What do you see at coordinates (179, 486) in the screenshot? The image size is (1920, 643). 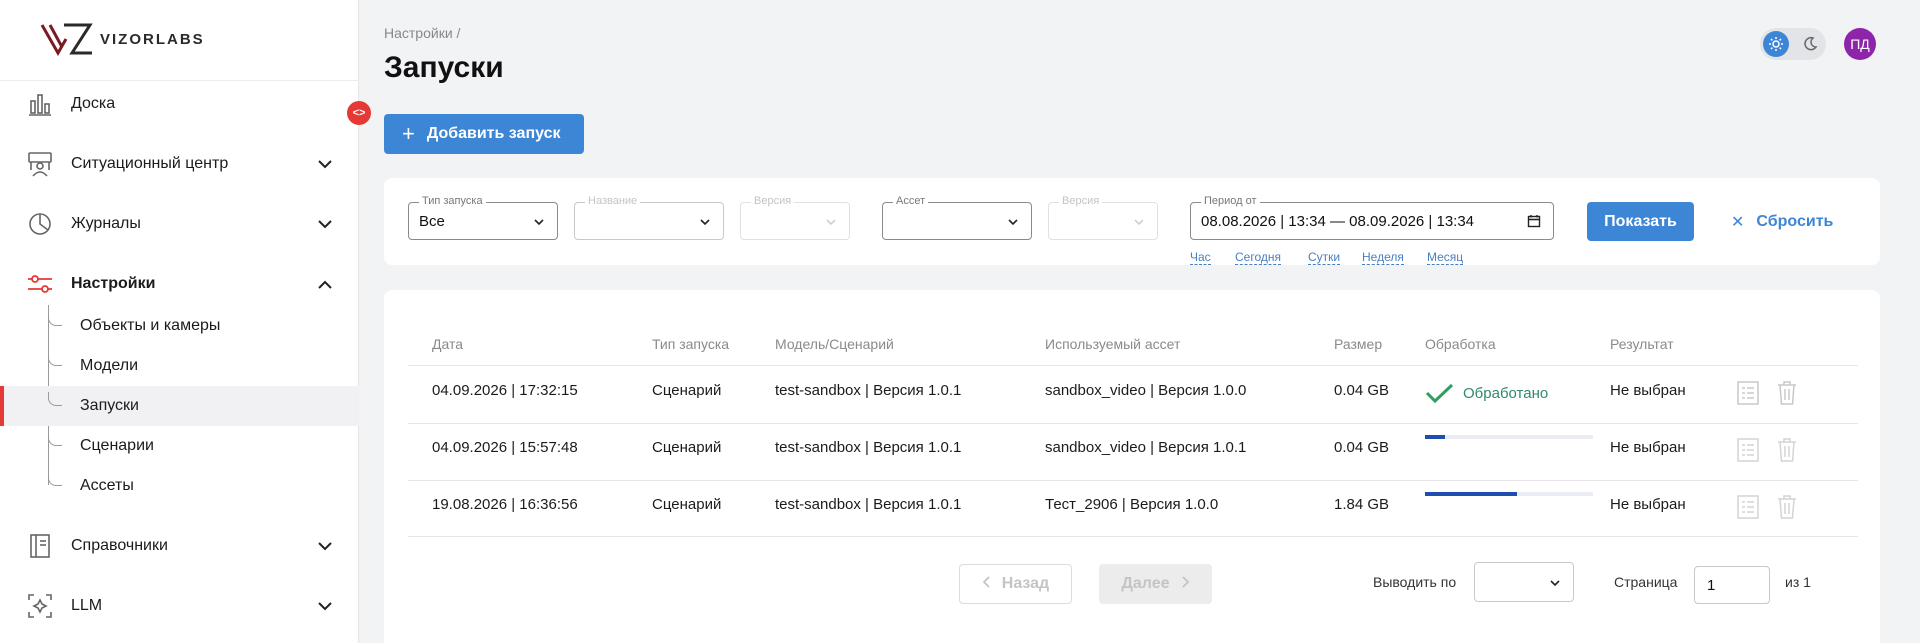 I see `sidebar-subitem-assets: Ассеты` at bounding box center [179, 486].